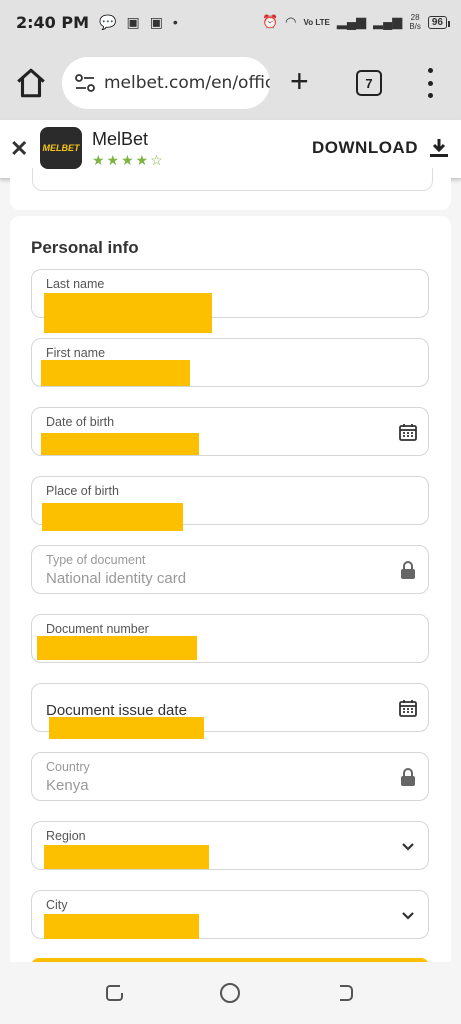 The image size is (461, 1024). Describe the element at coordinates (230, 914) in the screenshot. I see `city-select: City` at that location.